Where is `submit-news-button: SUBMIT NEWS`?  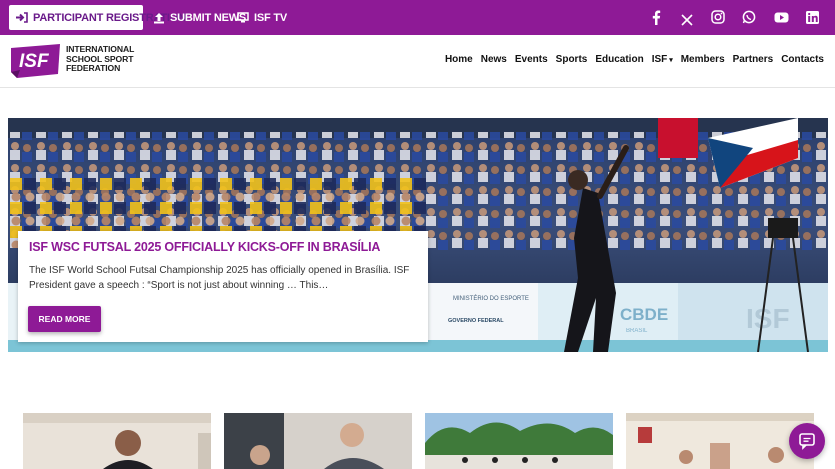 submit-news-button: SUBMIT NEWS is located at coordinates (199, 17).